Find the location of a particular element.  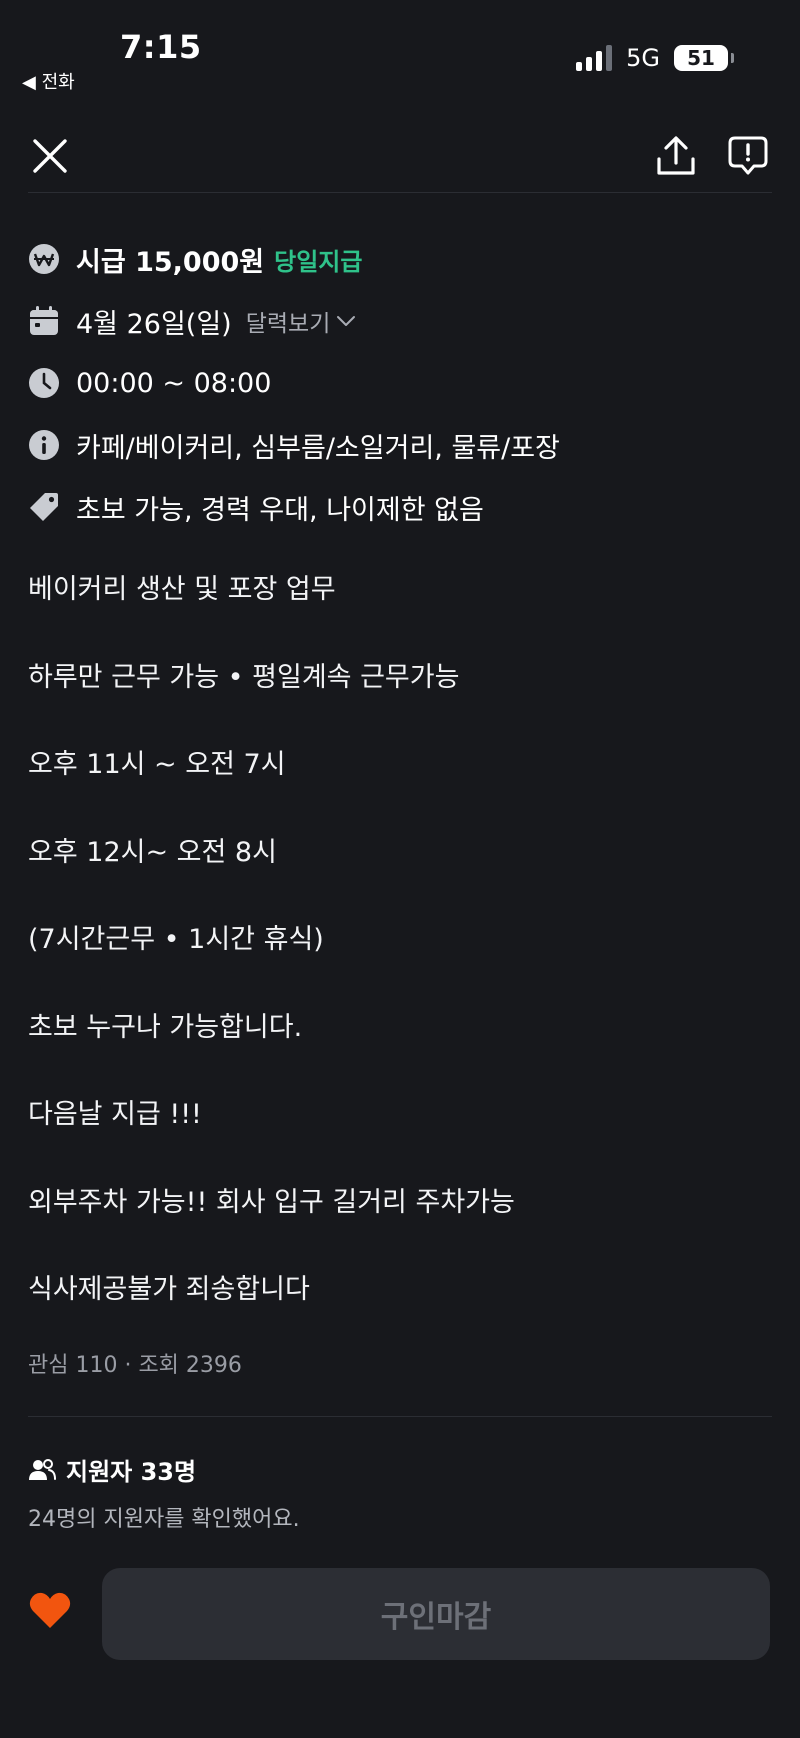

category-row: 카페/베이커리, 심부름/소일거리, 물류/포장 is located at coordinates (400, 445).